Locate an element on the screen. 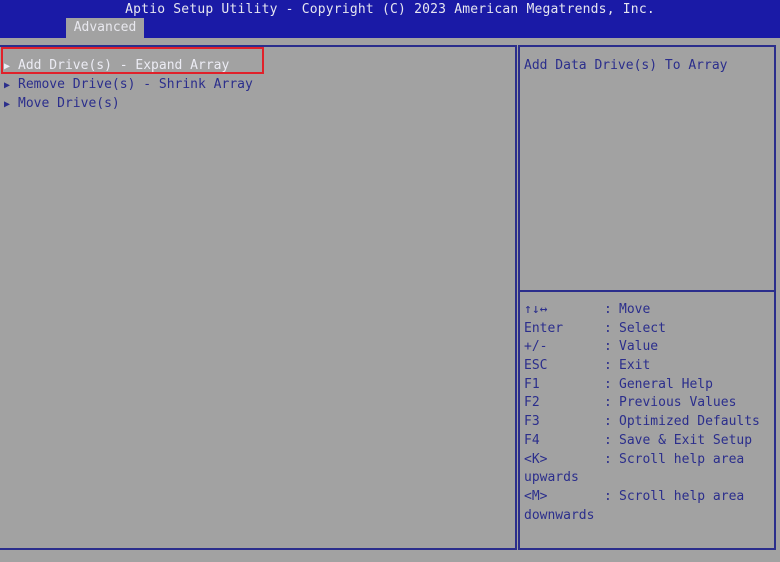 The width and height of the screenshot is (780, 562). help-divider is located at coordinates (647, 291).